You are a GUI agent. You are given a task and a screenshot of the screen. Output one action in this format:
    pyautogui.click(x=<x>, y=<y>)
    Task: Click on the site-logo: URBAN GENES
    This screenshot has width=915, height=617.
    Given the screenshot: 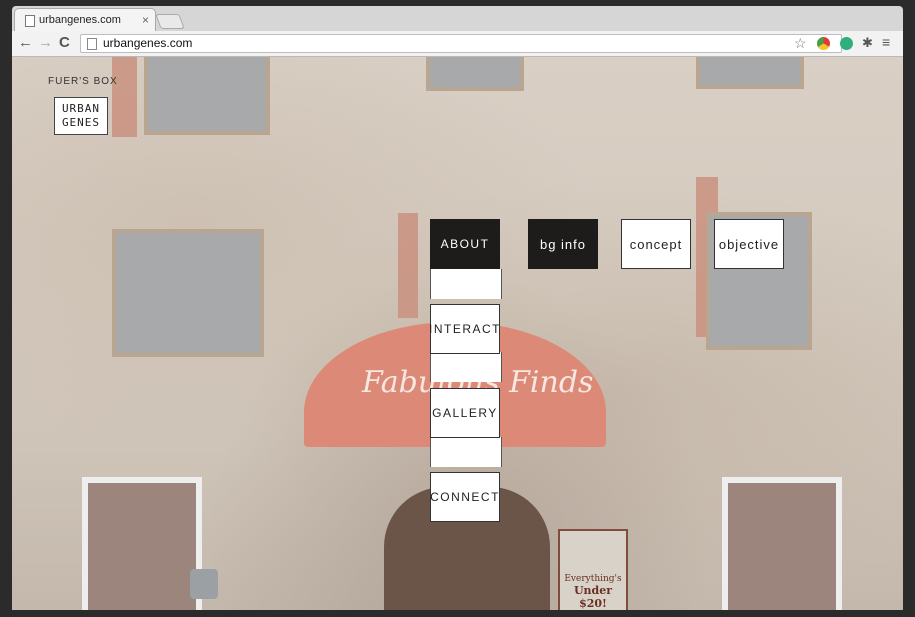 What is the action you would take?
    pyautogui.click(x=81, y=116)
    